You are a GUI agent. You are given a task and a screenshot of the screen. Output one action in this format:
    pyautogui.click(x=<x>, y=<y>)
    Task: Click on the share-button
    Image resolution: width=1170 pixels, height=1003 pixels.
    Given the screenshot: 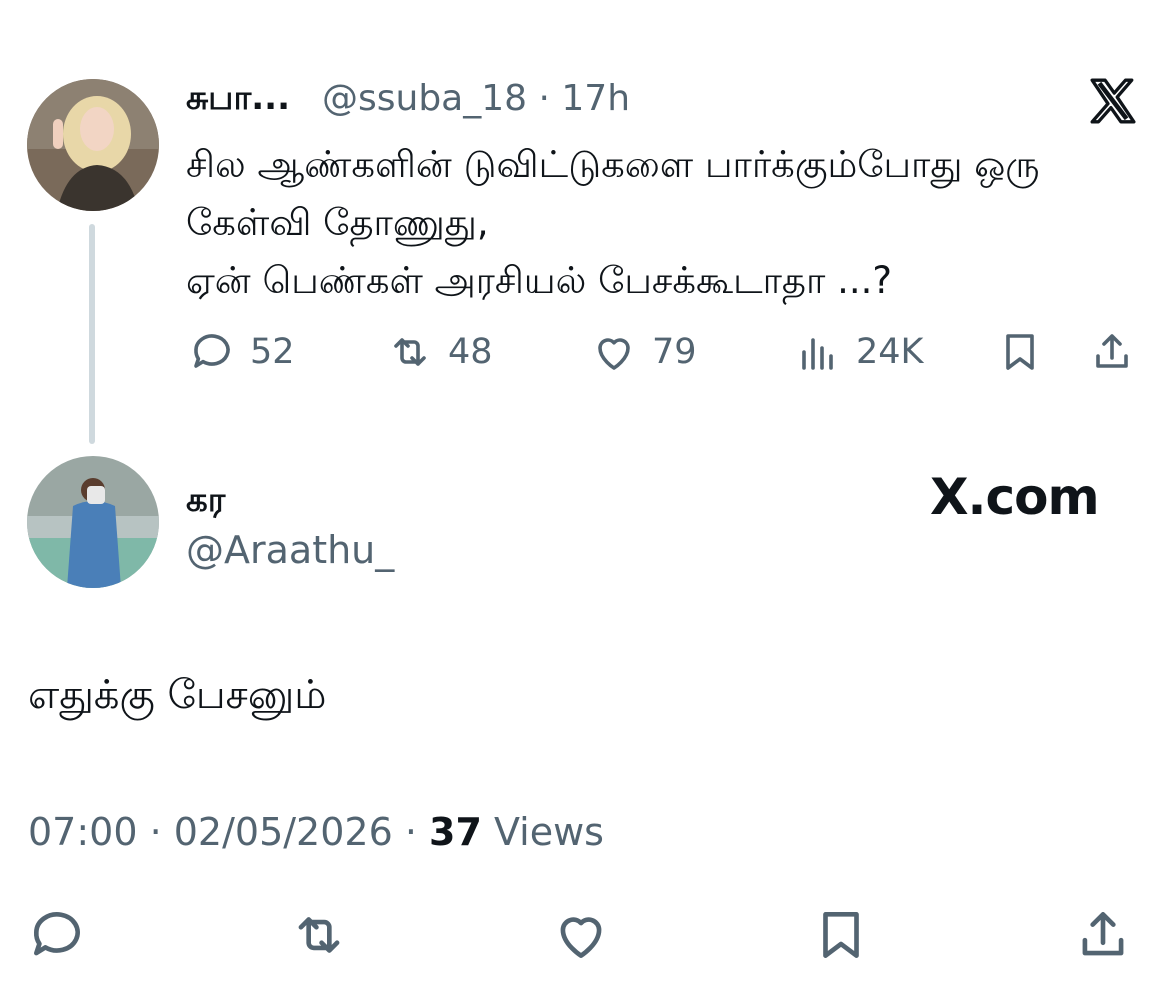 What is the action you would take?
    pyautogui.click(x=1112, y=352)
    